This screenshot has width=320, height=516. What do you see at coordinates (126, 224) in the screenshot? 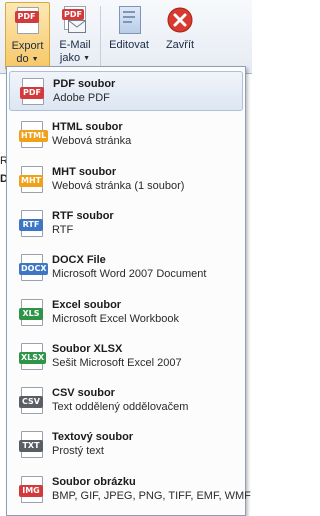
I see `menu-item-rtf: RTF RTF soubor RTF` at bounding box center [126, 224].